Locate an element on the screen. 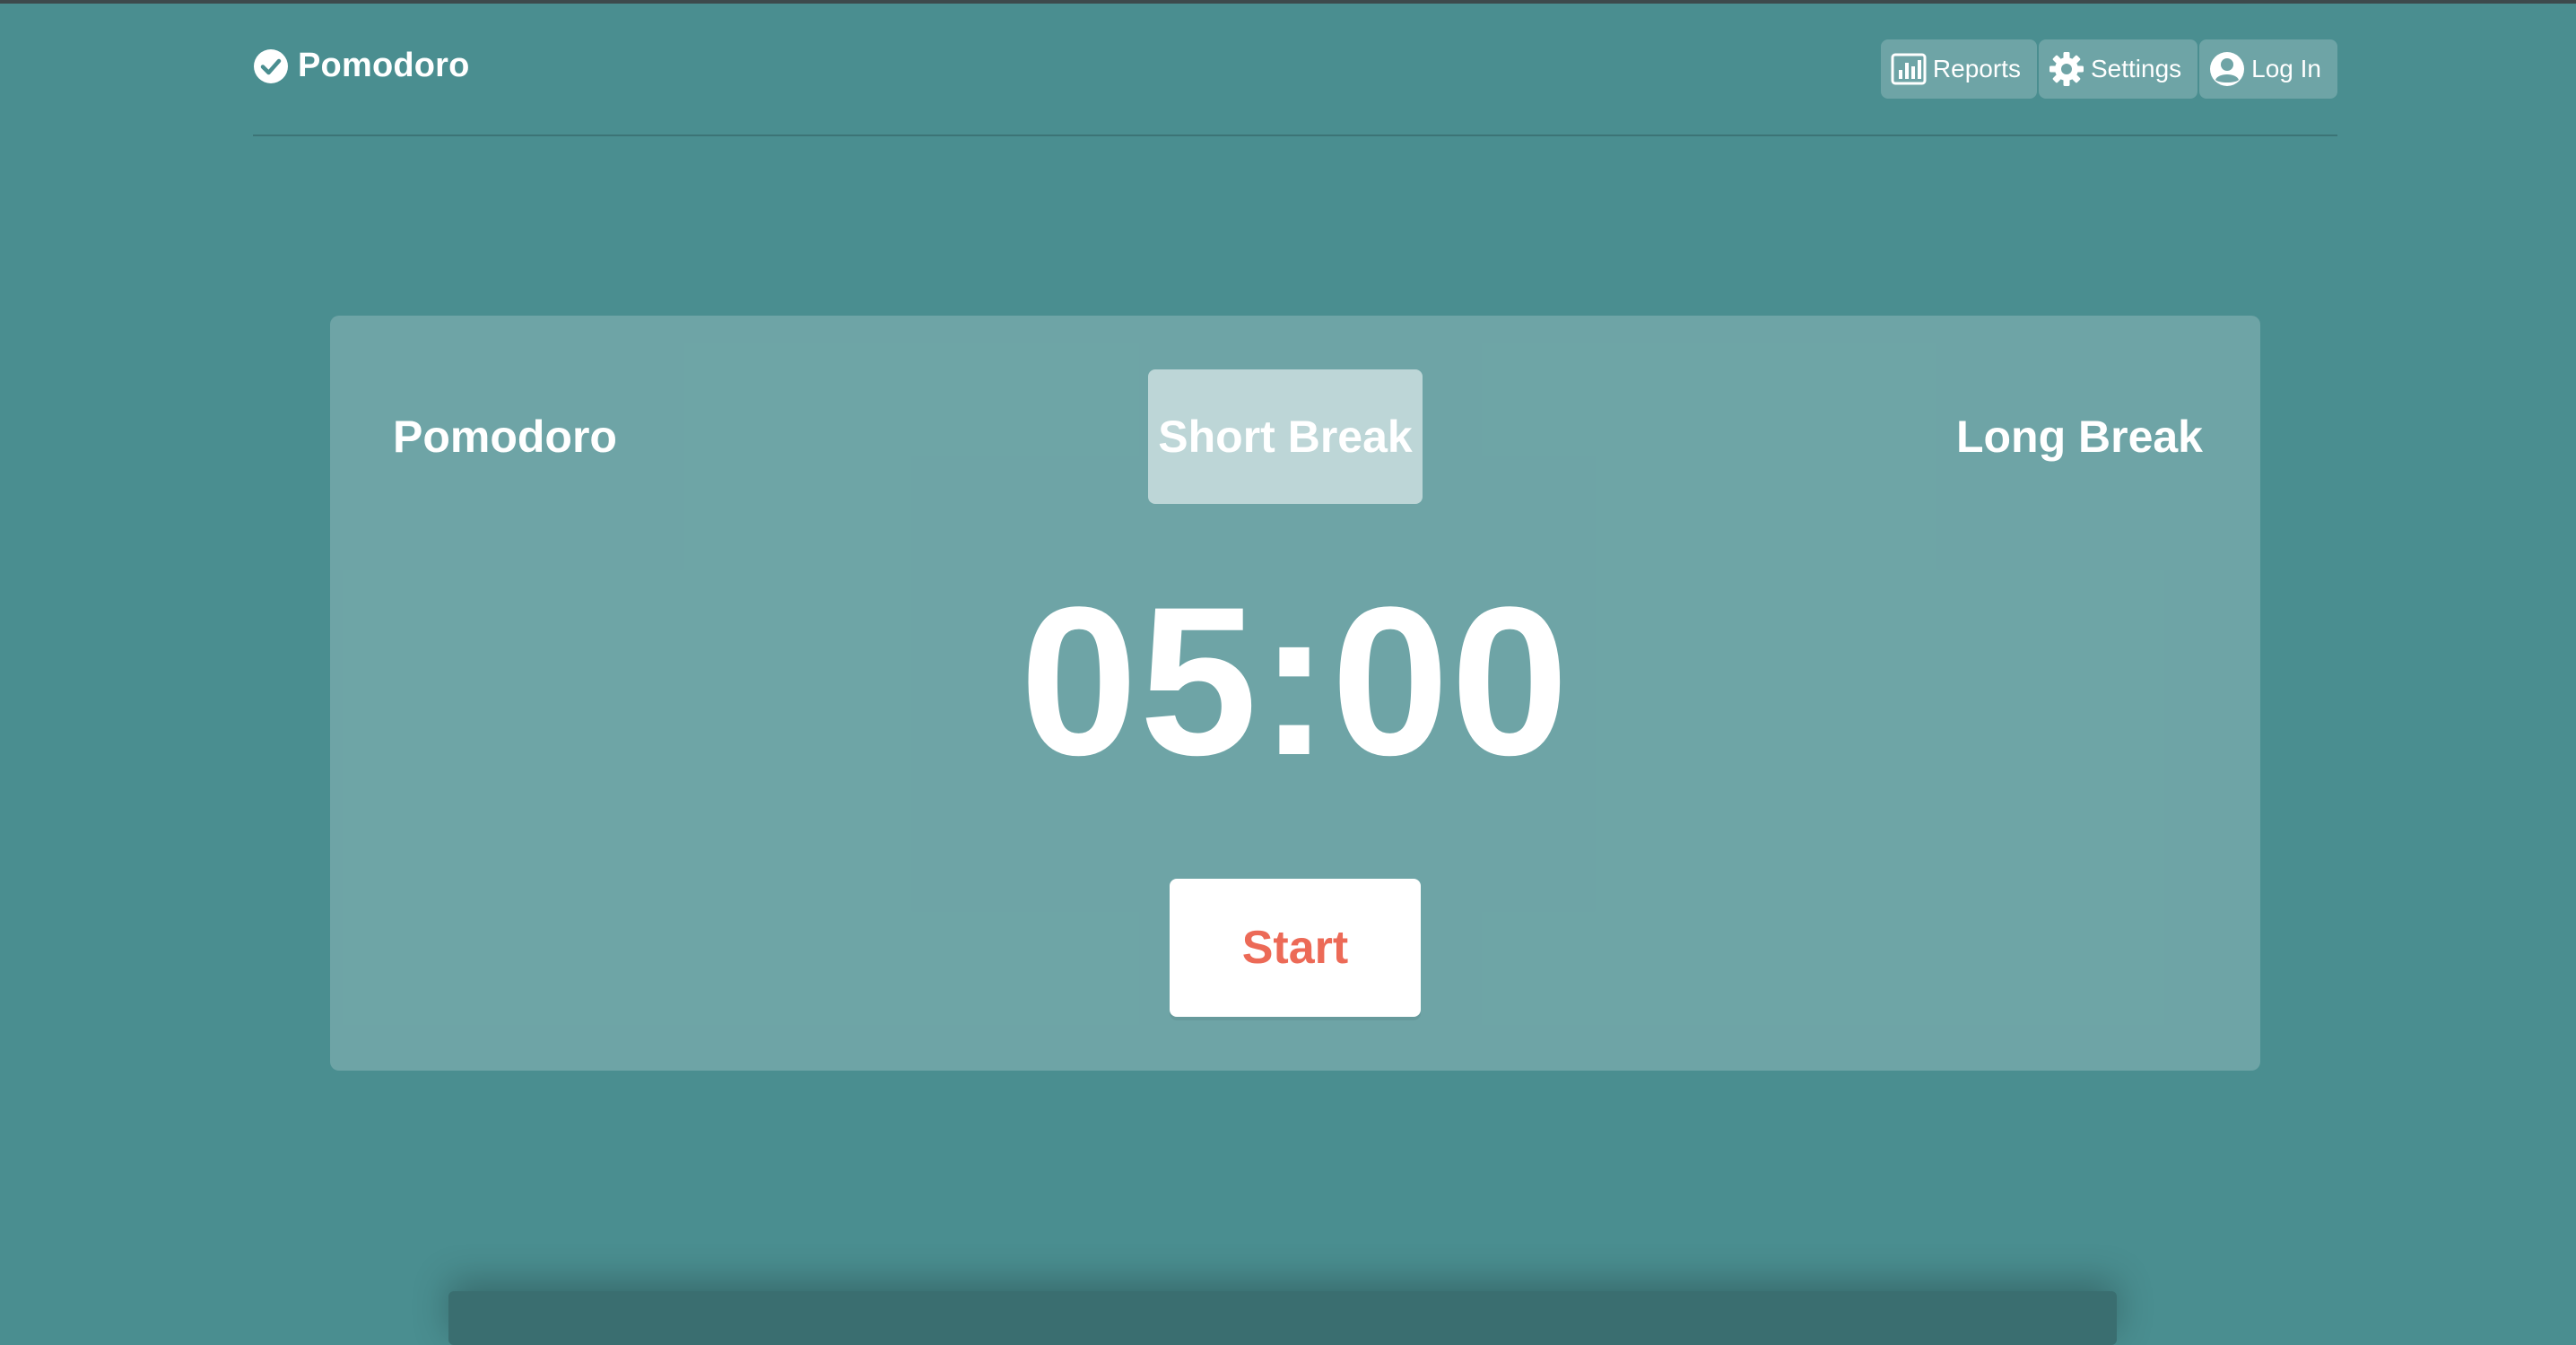  start-button: Start is located at coordinates (1295, 948).